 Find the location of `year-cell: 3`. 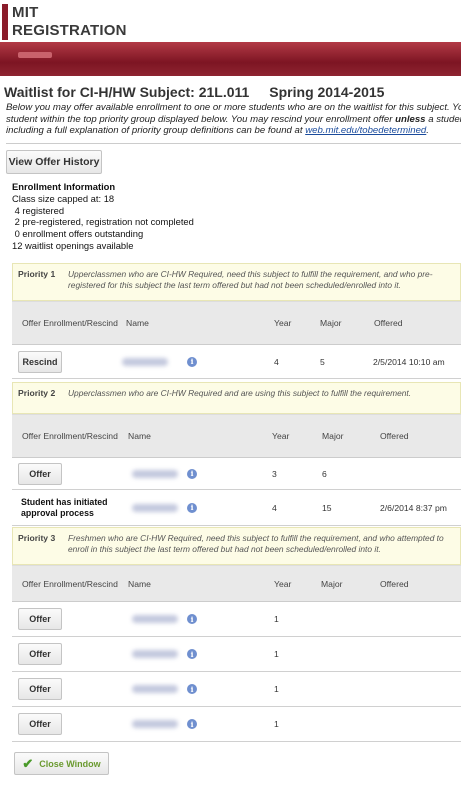

year-cell: 3 is located at coordinates (274, 473).